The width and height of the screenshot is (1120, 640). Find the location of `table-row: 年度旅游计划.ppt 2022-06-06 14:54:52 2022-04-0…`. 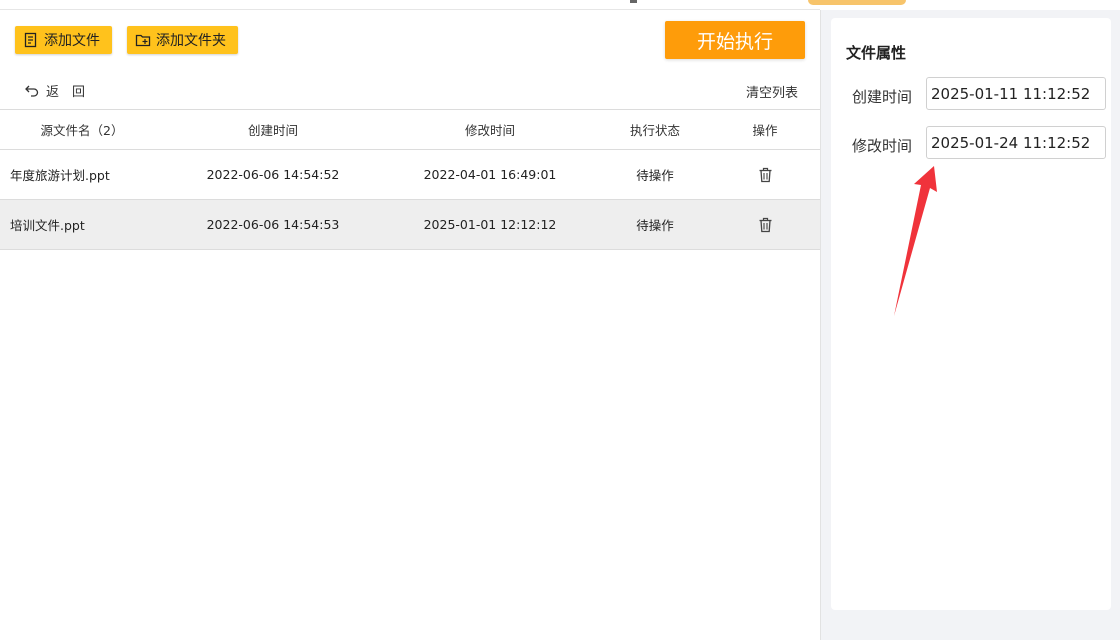

table-row: 年度旅游计划.ppt 2022-06-06 14:54:52 2022-04-0… is located at coordinates (410, 175).